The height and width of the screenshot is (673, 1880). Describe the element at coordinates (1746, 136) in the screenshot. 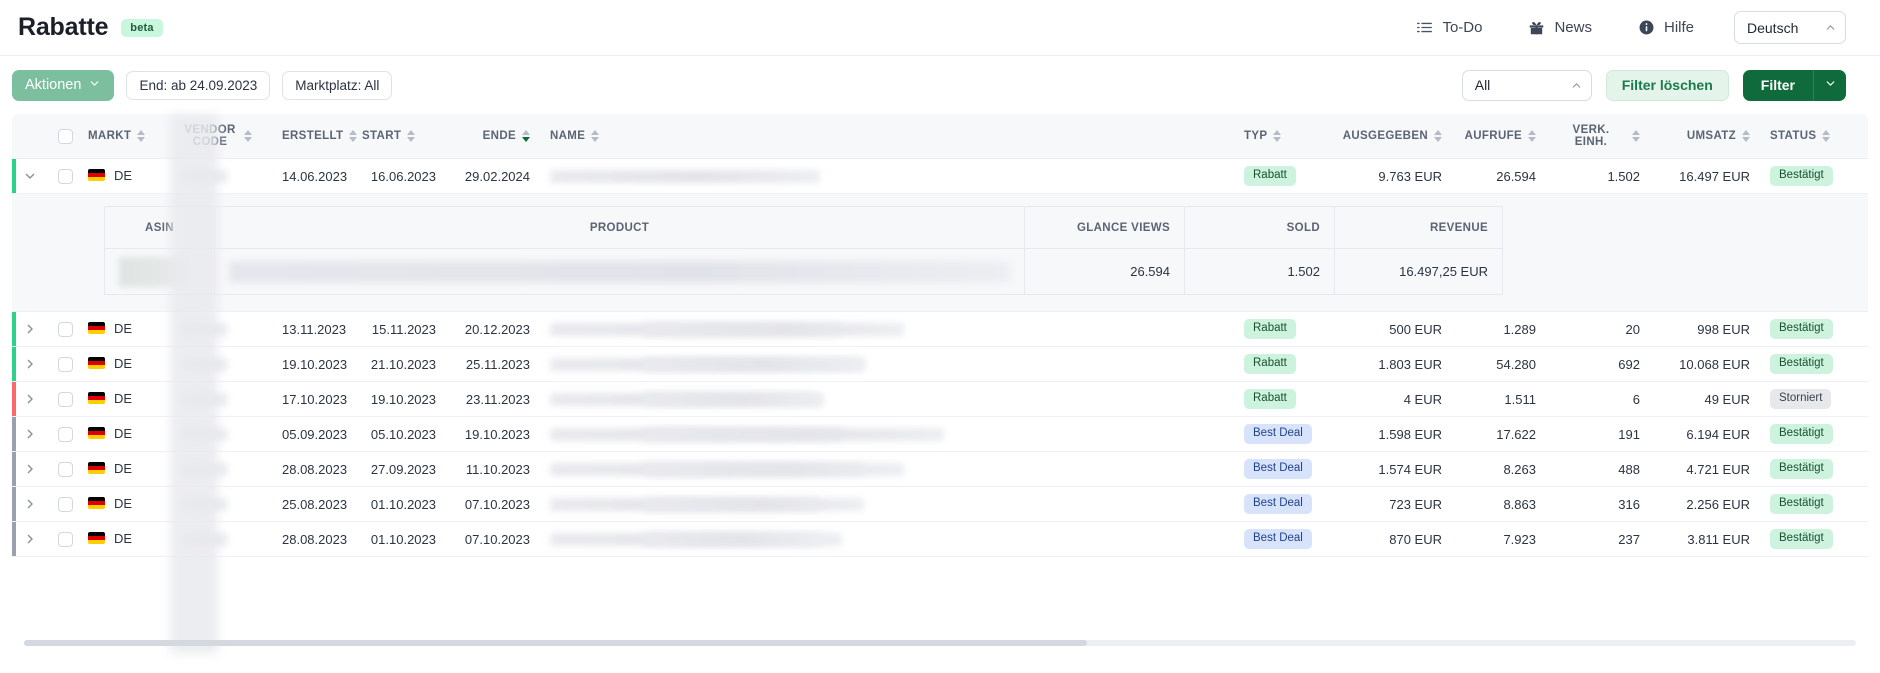

I see `sort-icon-umsatz` at that location.